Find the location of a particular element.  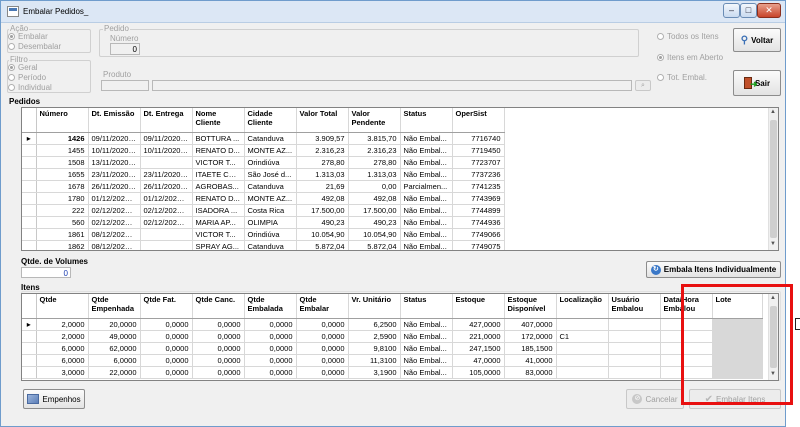

table-cell: 11,3100 is located at coordinates (374, 360).